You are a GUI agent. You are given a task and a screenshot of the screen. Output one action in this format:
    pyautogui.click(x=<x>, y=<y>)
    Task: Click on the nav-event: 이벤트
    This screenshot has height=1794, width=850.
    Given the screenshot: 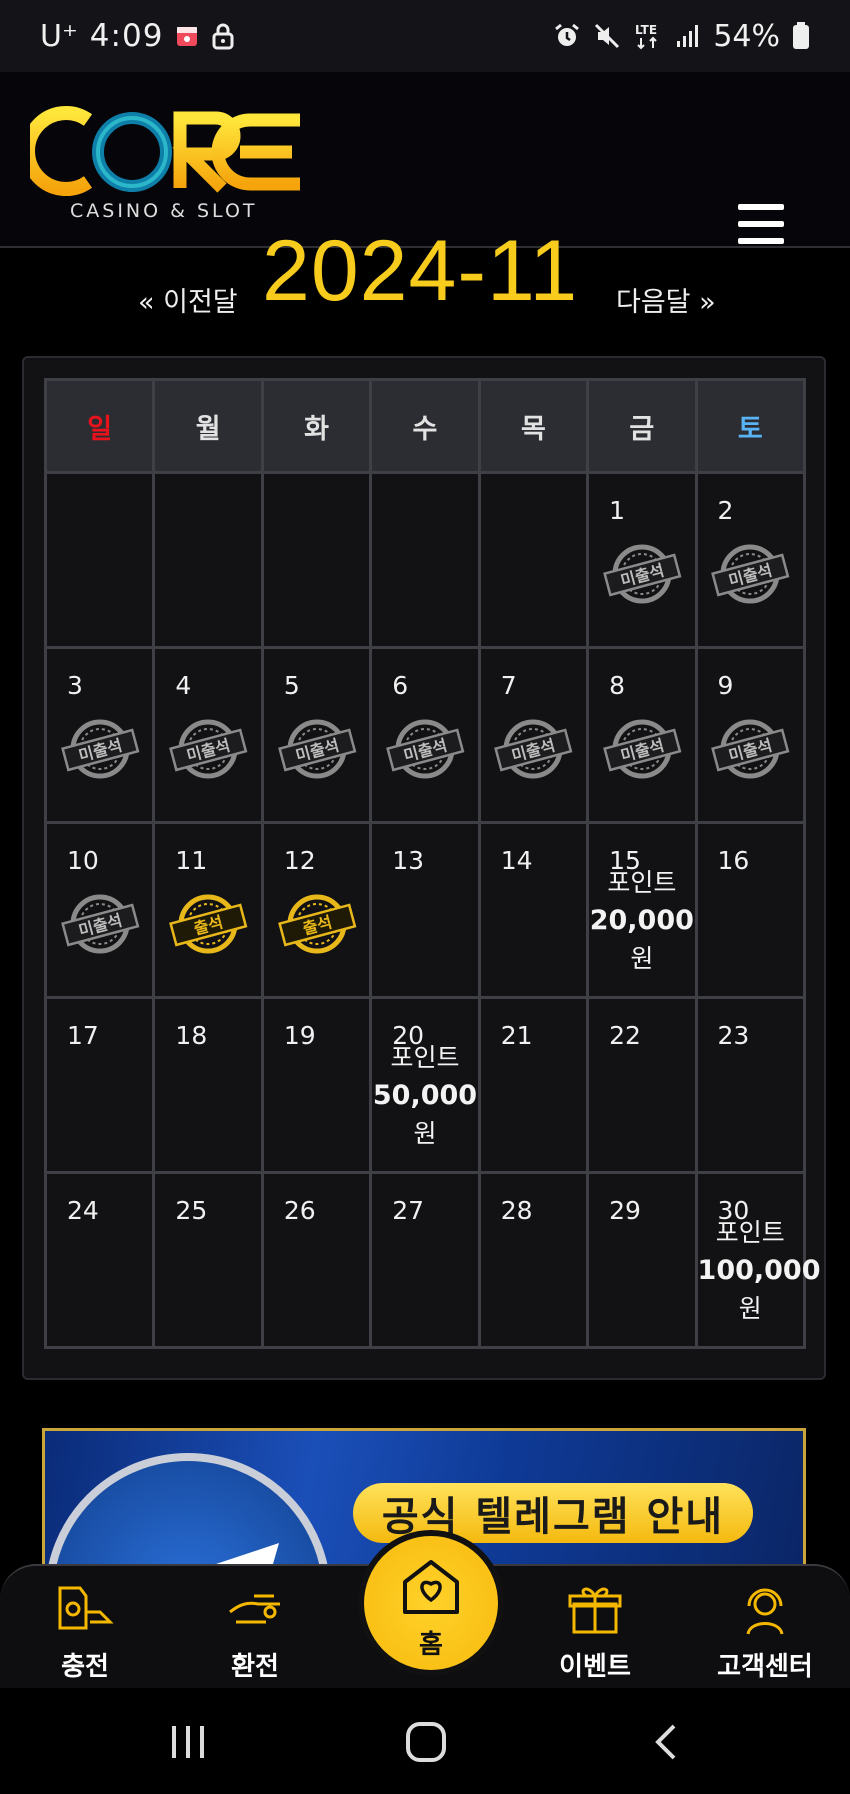 What is the action you would take?
    pyautogui.click(x=595, y=1632)
    